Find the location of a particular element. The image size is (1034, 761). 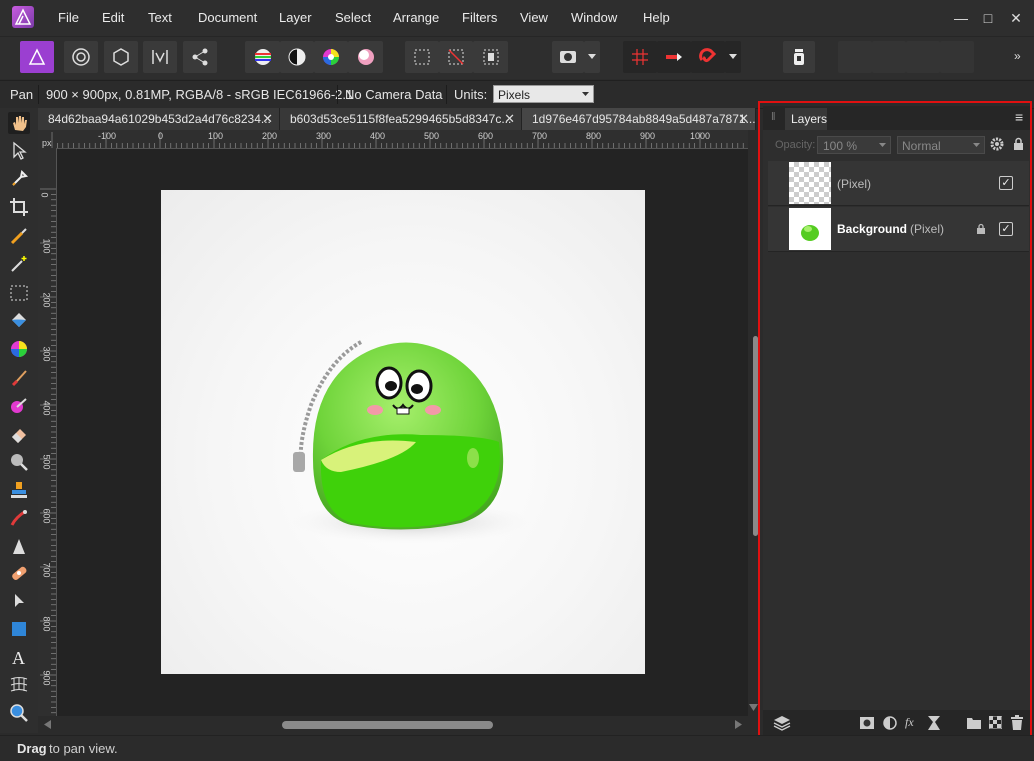

units-select: Pixels is located at coordinates (543, 94).